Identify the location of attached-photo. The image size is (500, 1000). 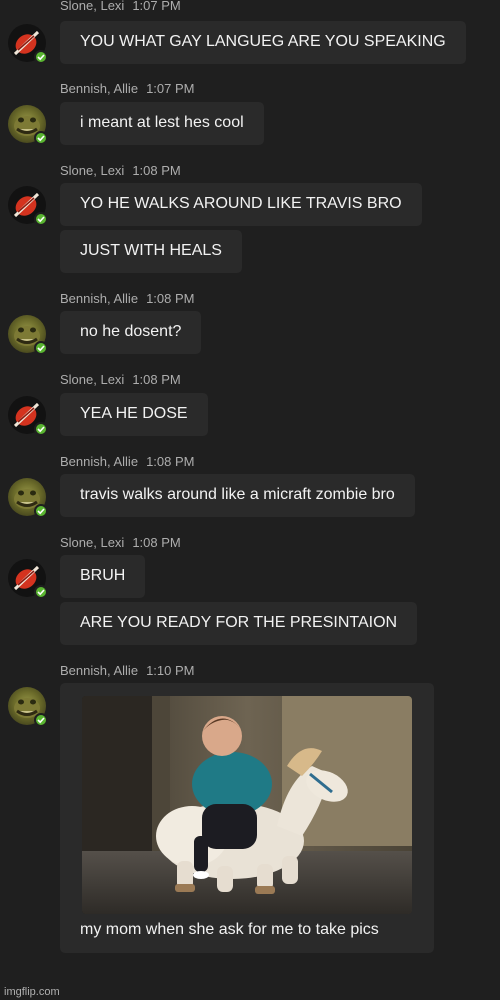
(247, 805).